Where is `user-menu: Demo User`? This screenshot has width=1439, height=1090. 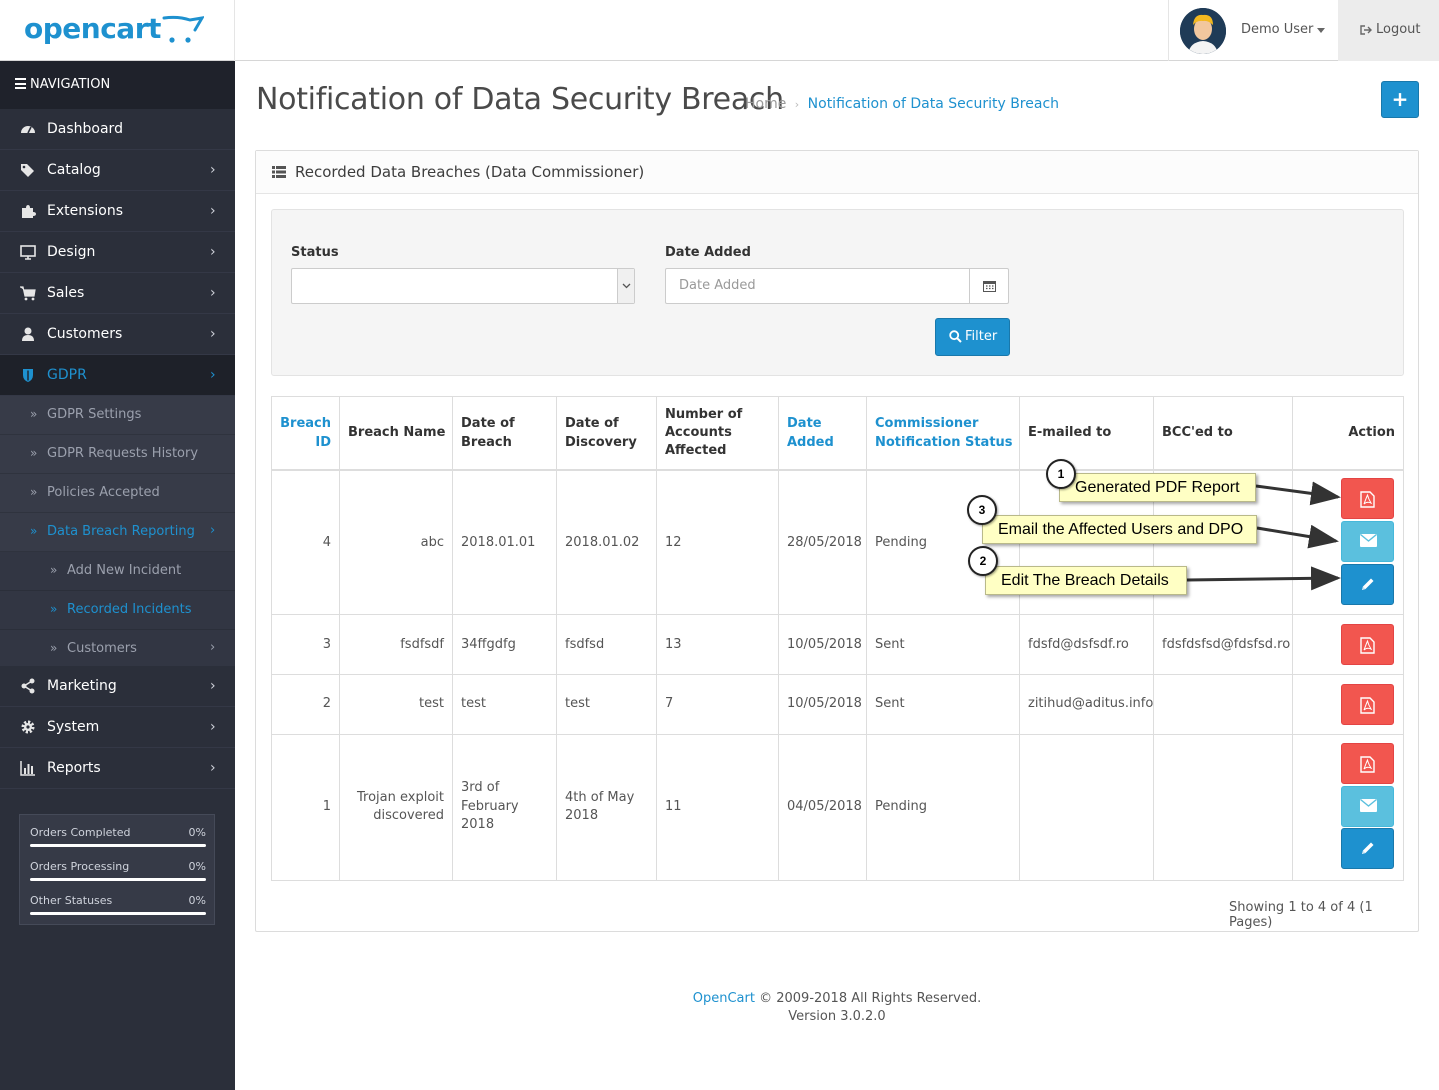 user-menu: Demo User is located at coordinates (1253, 30).